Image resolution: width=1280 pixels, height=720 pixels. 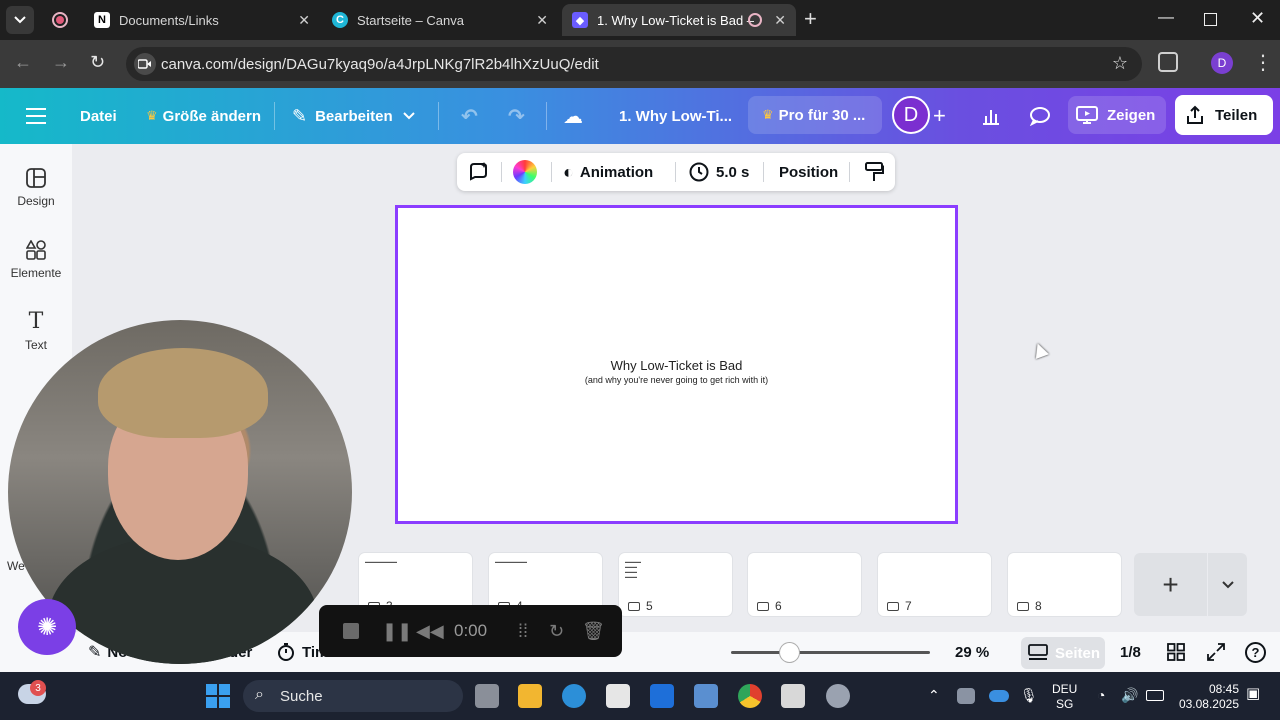 What do you see at coordinates (934, 695) in the screenshot?
I see `tray-chevron-icon: ⌃` at bounding box center [934, 695].